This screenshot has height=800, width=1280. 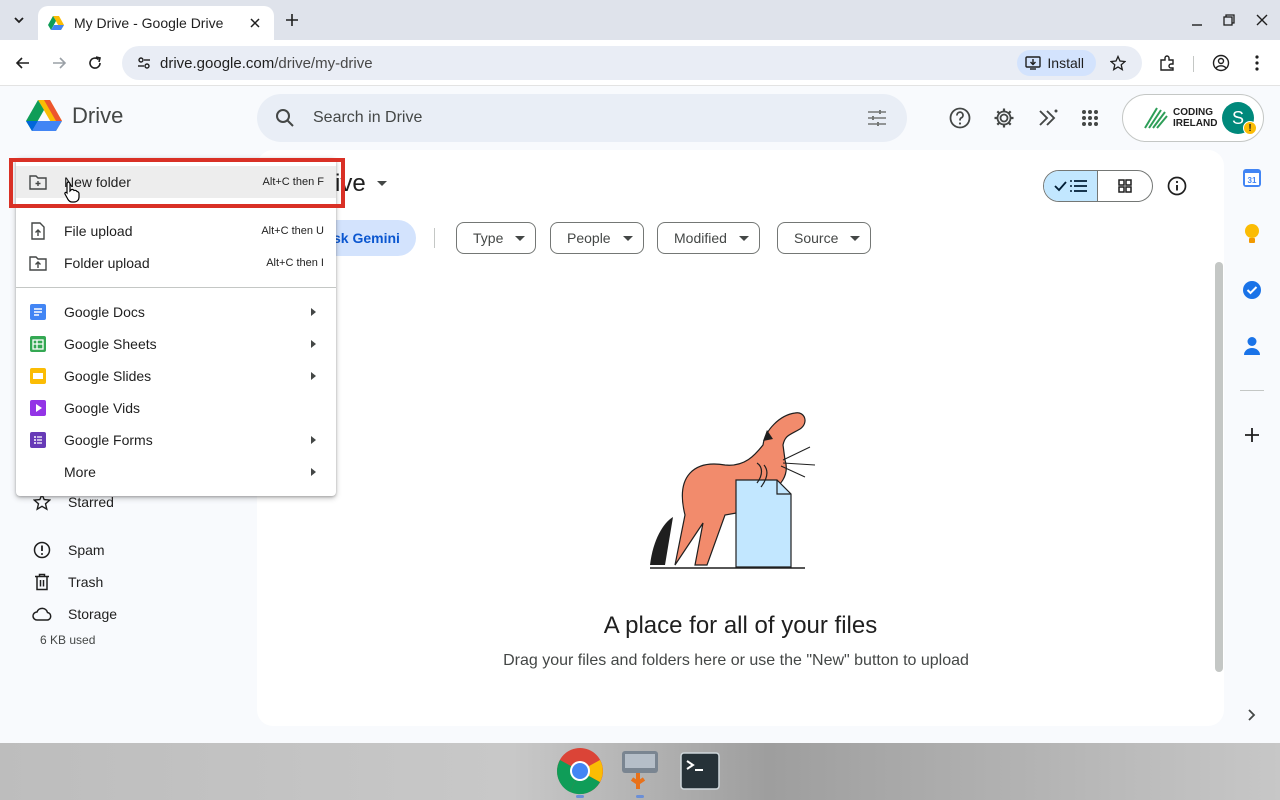 What do you see at coordinates (733, 490) in the screenshot?
I see `empty-state-cat-illustration` at bounding box center [733, 490].